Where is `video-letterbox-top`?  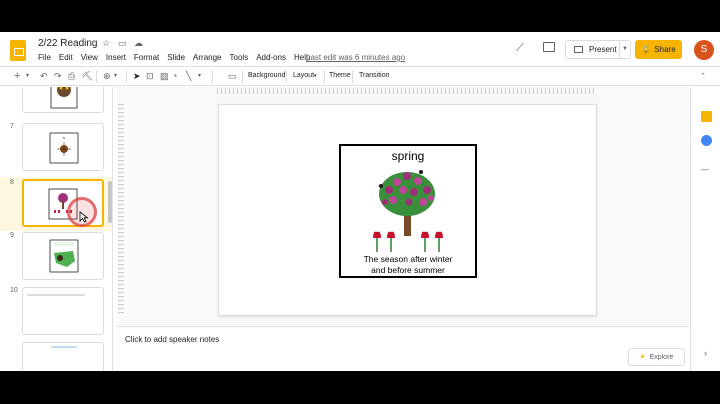
video-letterbox-top is located at coordinates (360, 16).